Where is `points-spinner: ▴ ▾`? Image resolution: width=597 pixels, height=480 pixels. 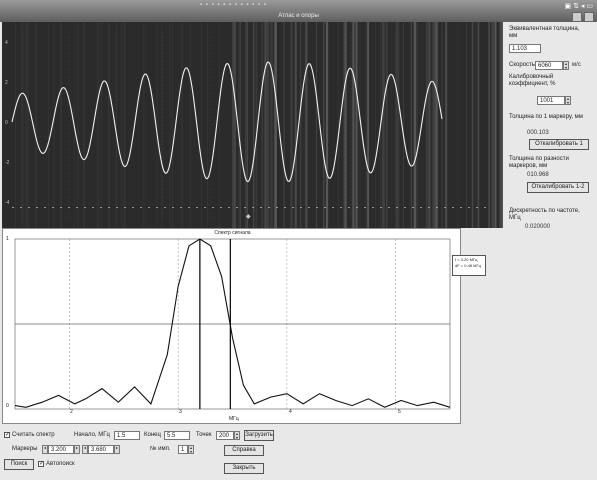
points-spinner: ▴ ▾ is located at coordinates (237, 435).